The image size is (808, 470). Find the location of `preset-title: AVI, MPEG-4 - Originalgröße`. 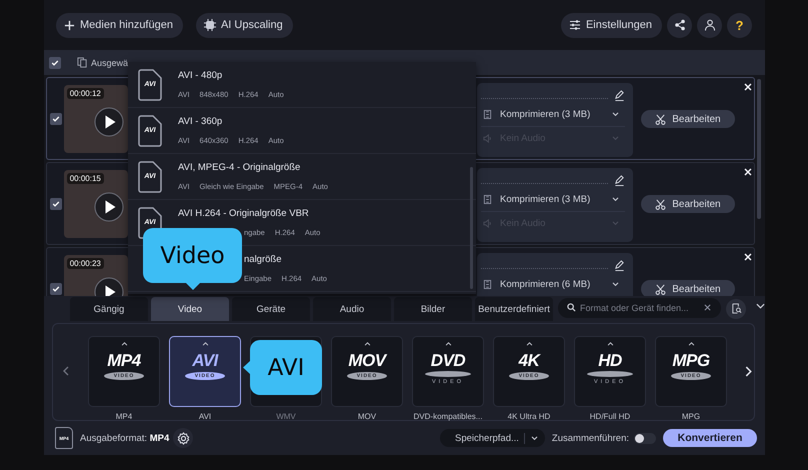

preset-title: AVI, MPEG-4 - Originalgröße is located at coordinates (240, 167).